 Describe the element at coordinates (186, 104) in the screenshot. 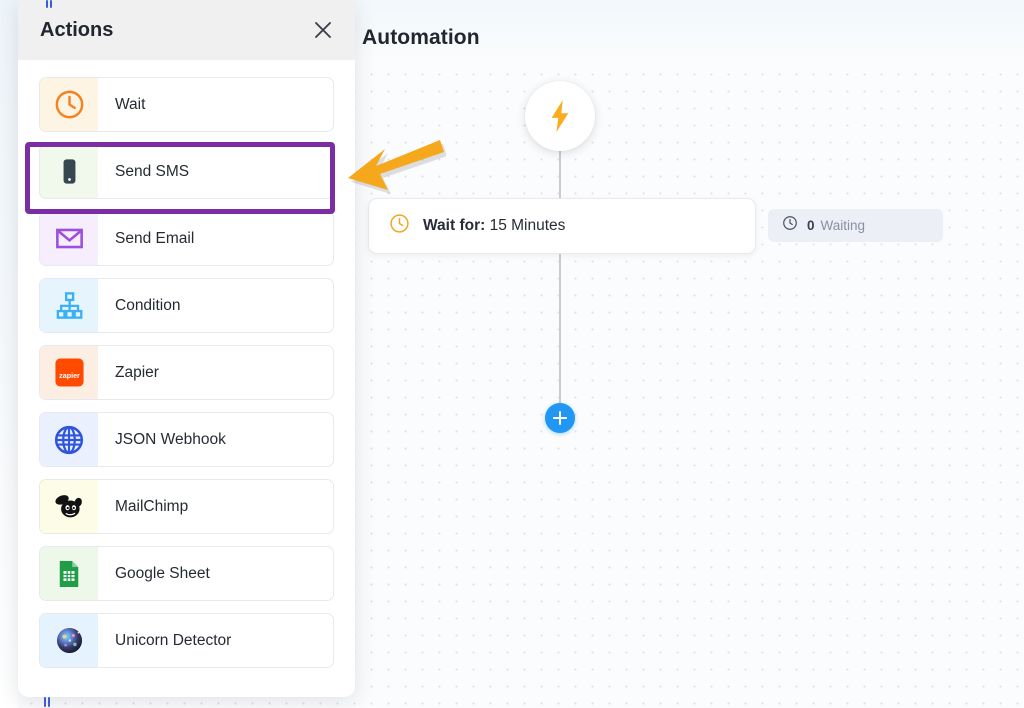

I see `action-item-wait: Wait` at that location.